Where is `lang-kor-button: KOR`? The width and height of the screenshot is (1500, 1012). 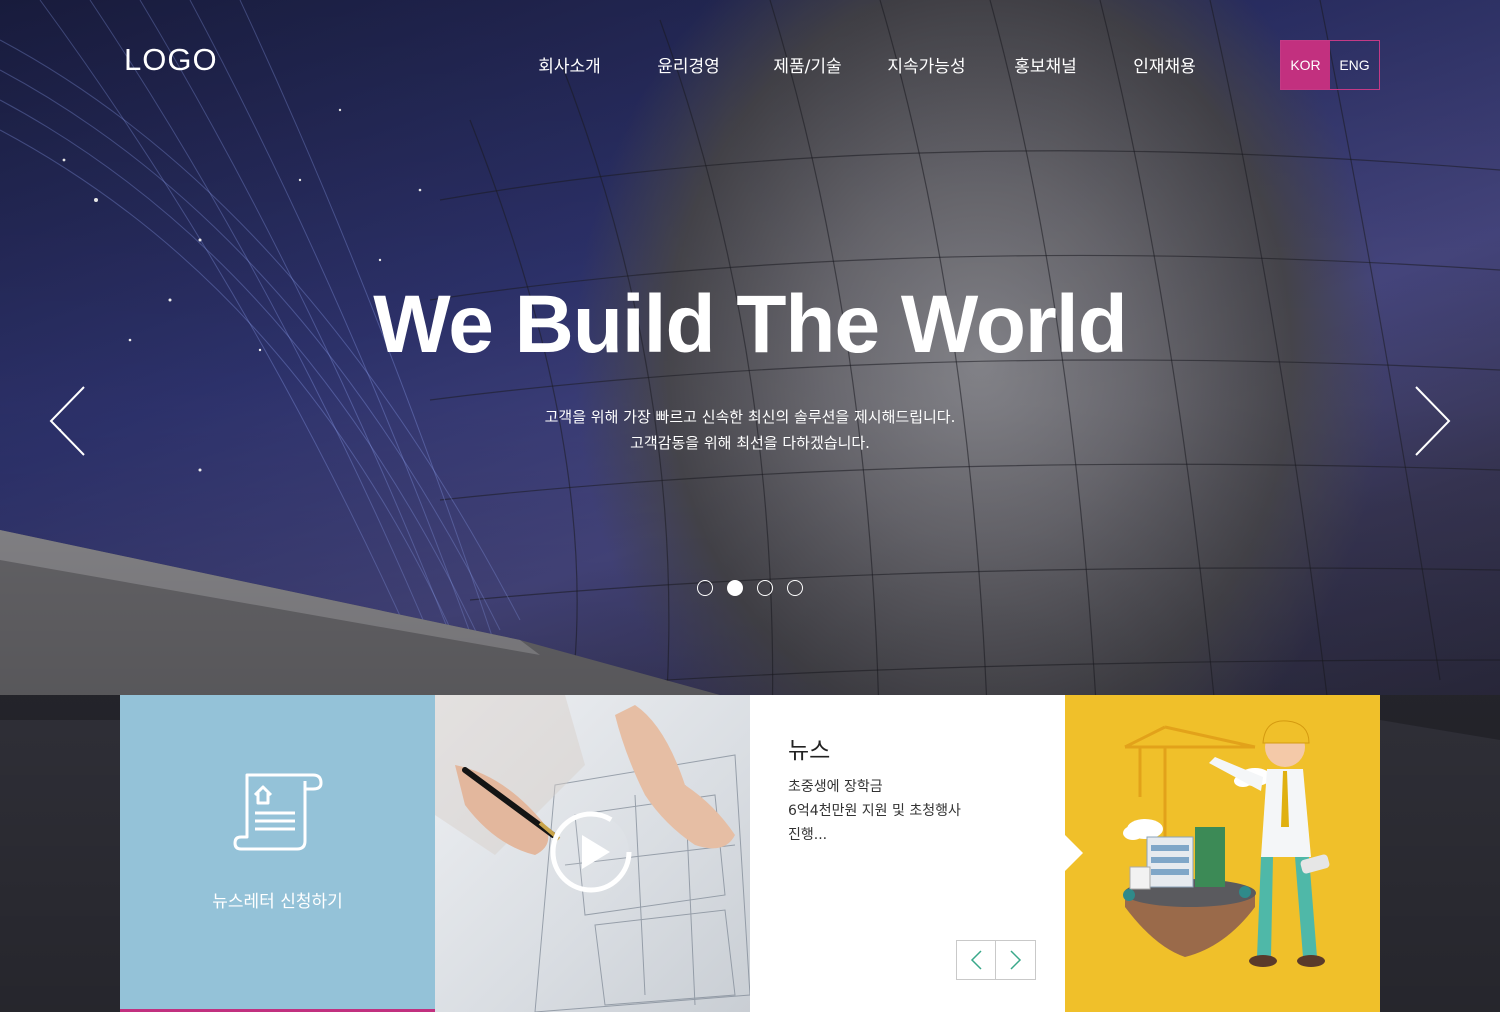
lang-kor-button: KOR is located at coordinates (1305, 65).